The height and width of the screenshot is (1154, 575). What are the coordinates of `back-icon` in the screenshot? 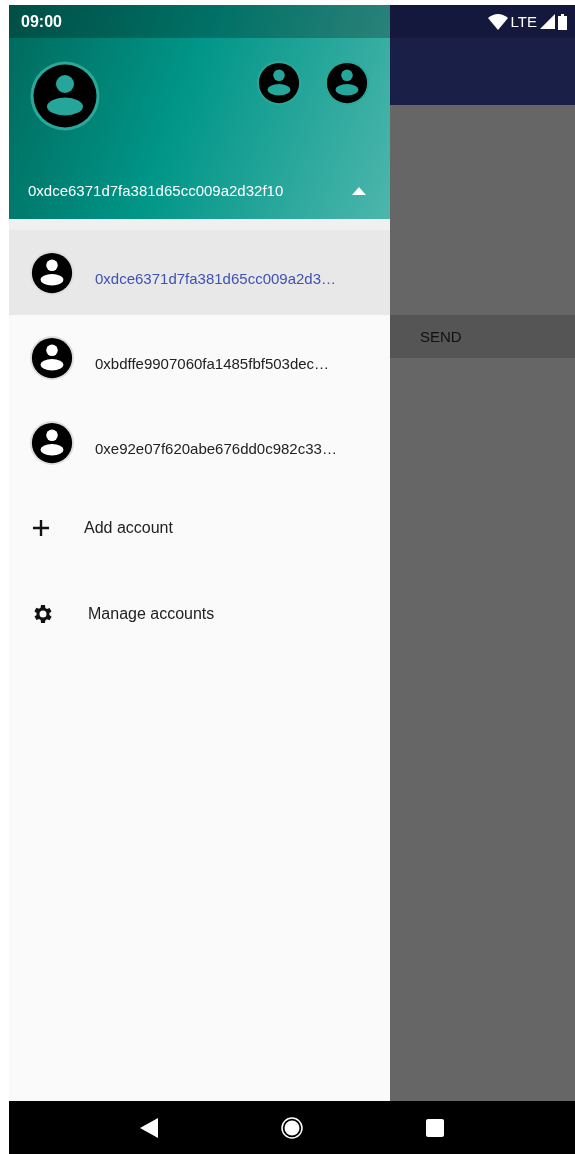 It's located at (149, 1127).